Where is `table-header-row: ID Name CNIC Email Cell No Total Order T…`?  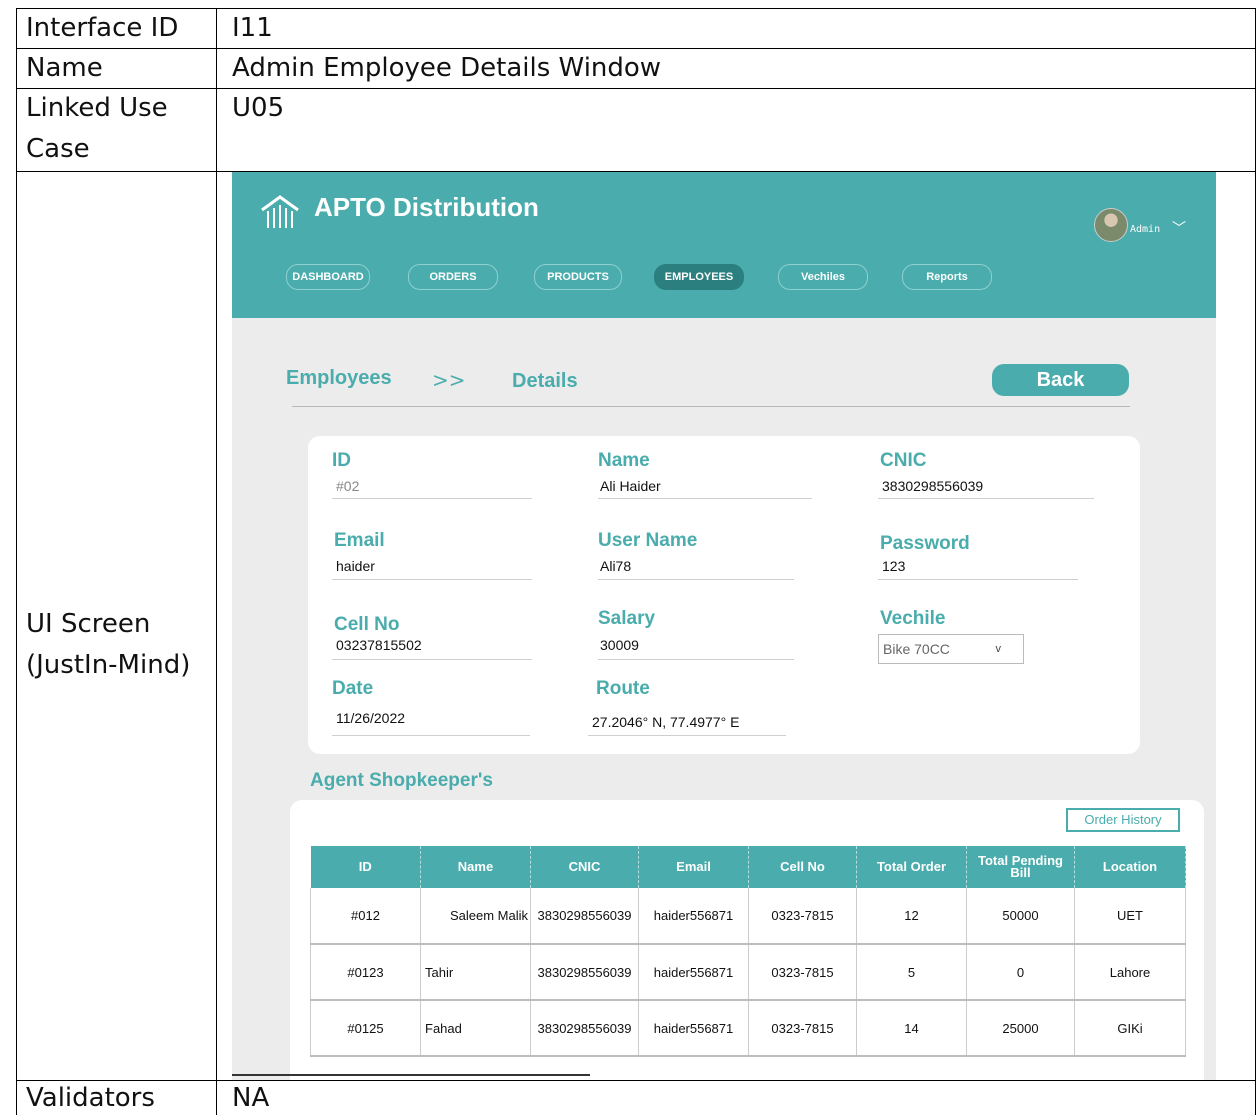 table-header-row: ID Name CNIC Email Cell No Total Order T… is located at coordinates (748, 867).